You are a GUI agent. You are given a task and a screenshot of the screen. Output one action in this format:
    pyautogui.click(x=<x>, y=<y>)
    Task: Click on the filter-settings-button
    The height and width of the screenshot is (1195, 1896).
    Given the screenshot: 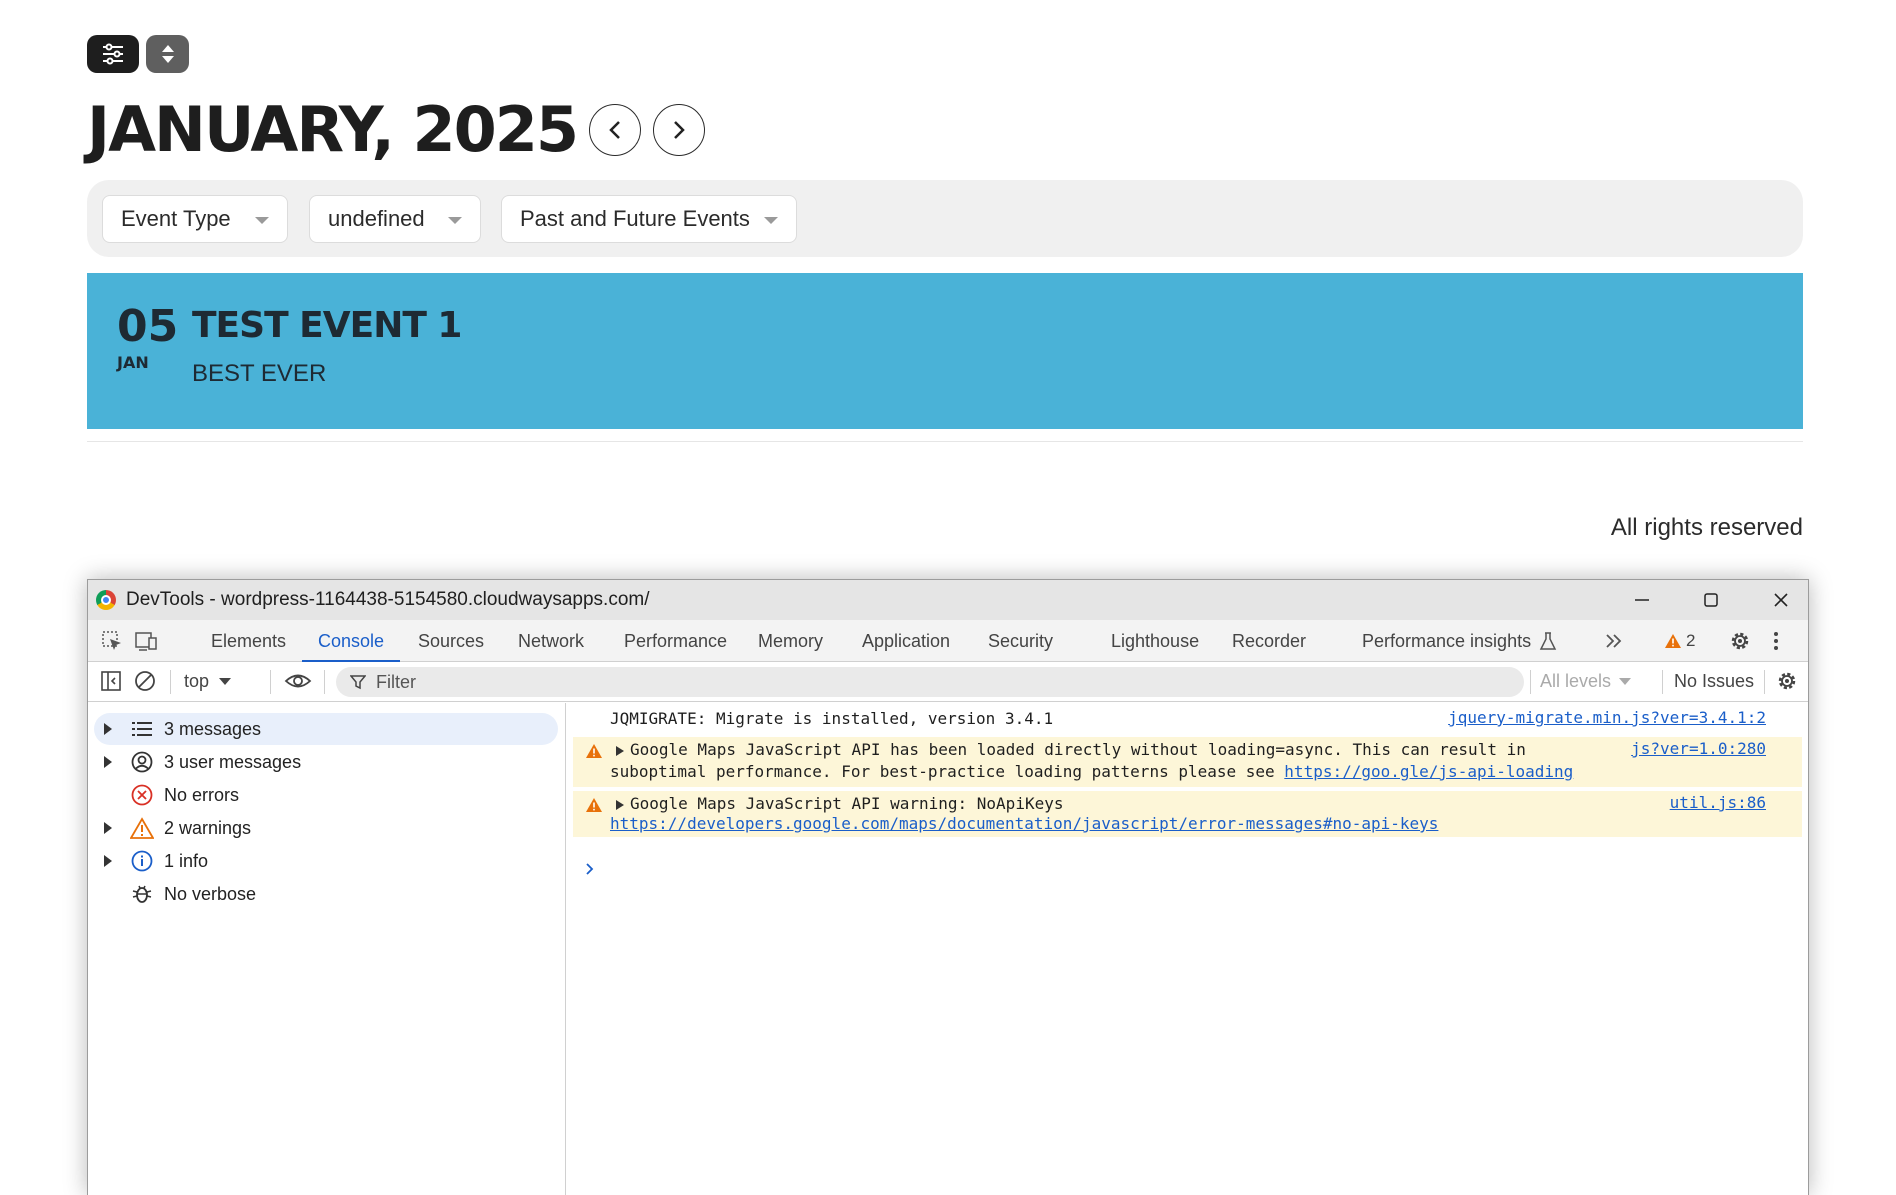 What is the action you would take?
    pyautogui.click(x=113, y=54)
    